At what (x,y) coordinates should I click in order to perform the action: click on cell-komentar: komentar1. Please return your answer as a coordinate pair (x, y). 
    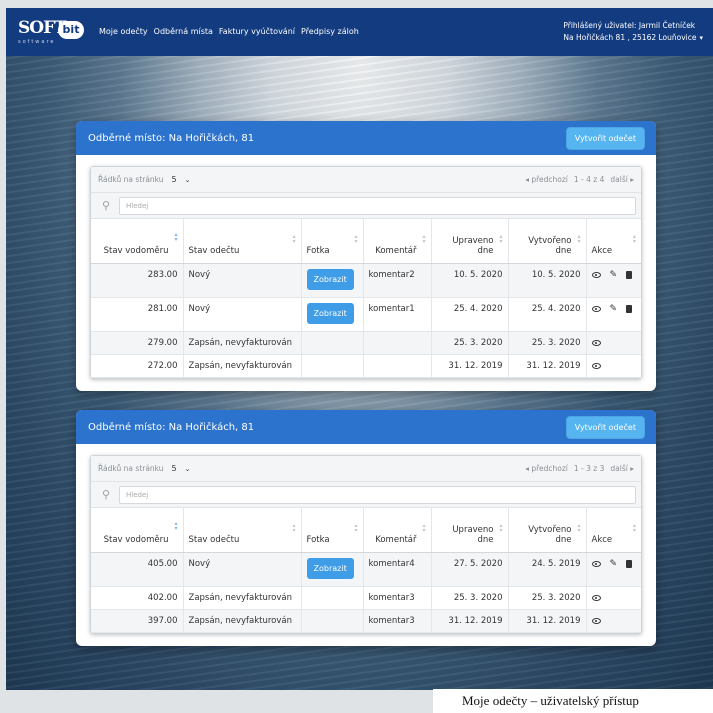
    Looking at the image, I should click on (397, 314).